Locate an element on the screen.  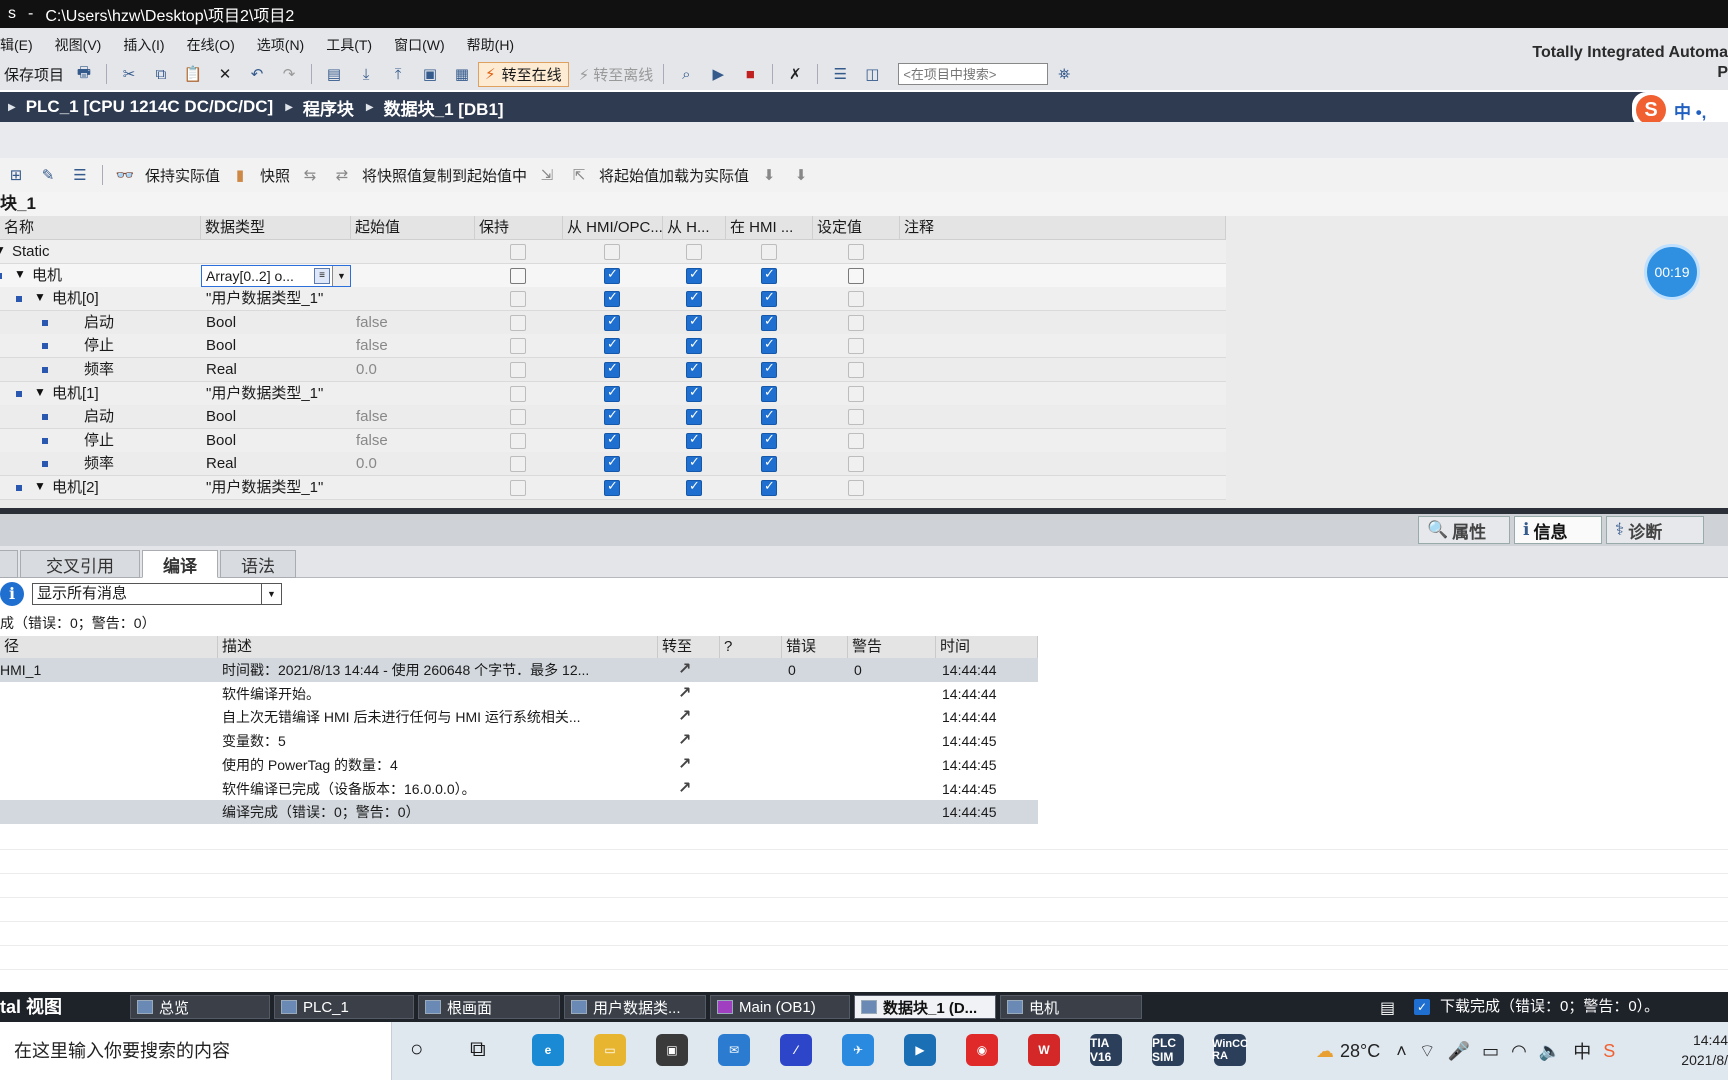
wifi-icon: ◠ is located at coordinates (1519, 1051).